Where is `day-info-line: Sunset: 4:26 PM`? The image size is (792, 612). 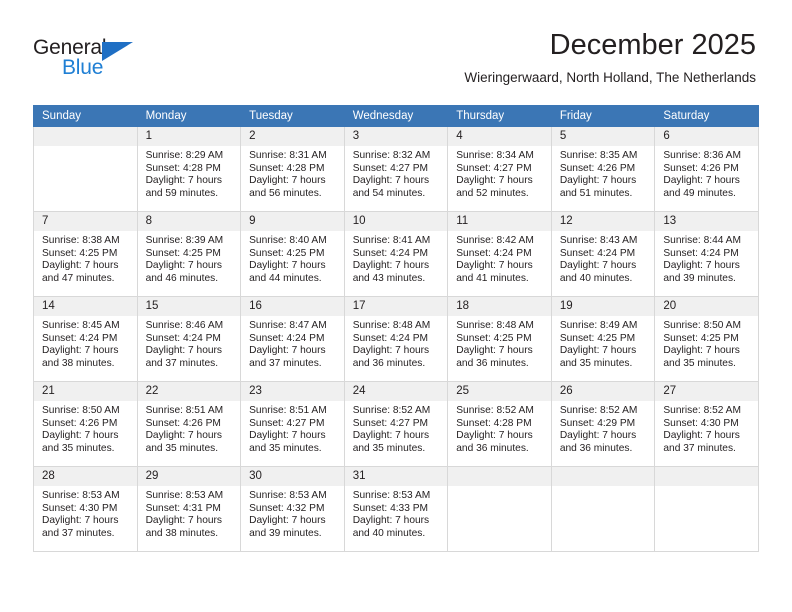
day-info-line: Sunset: 4:26 PM is located at coordinates (701, 168).